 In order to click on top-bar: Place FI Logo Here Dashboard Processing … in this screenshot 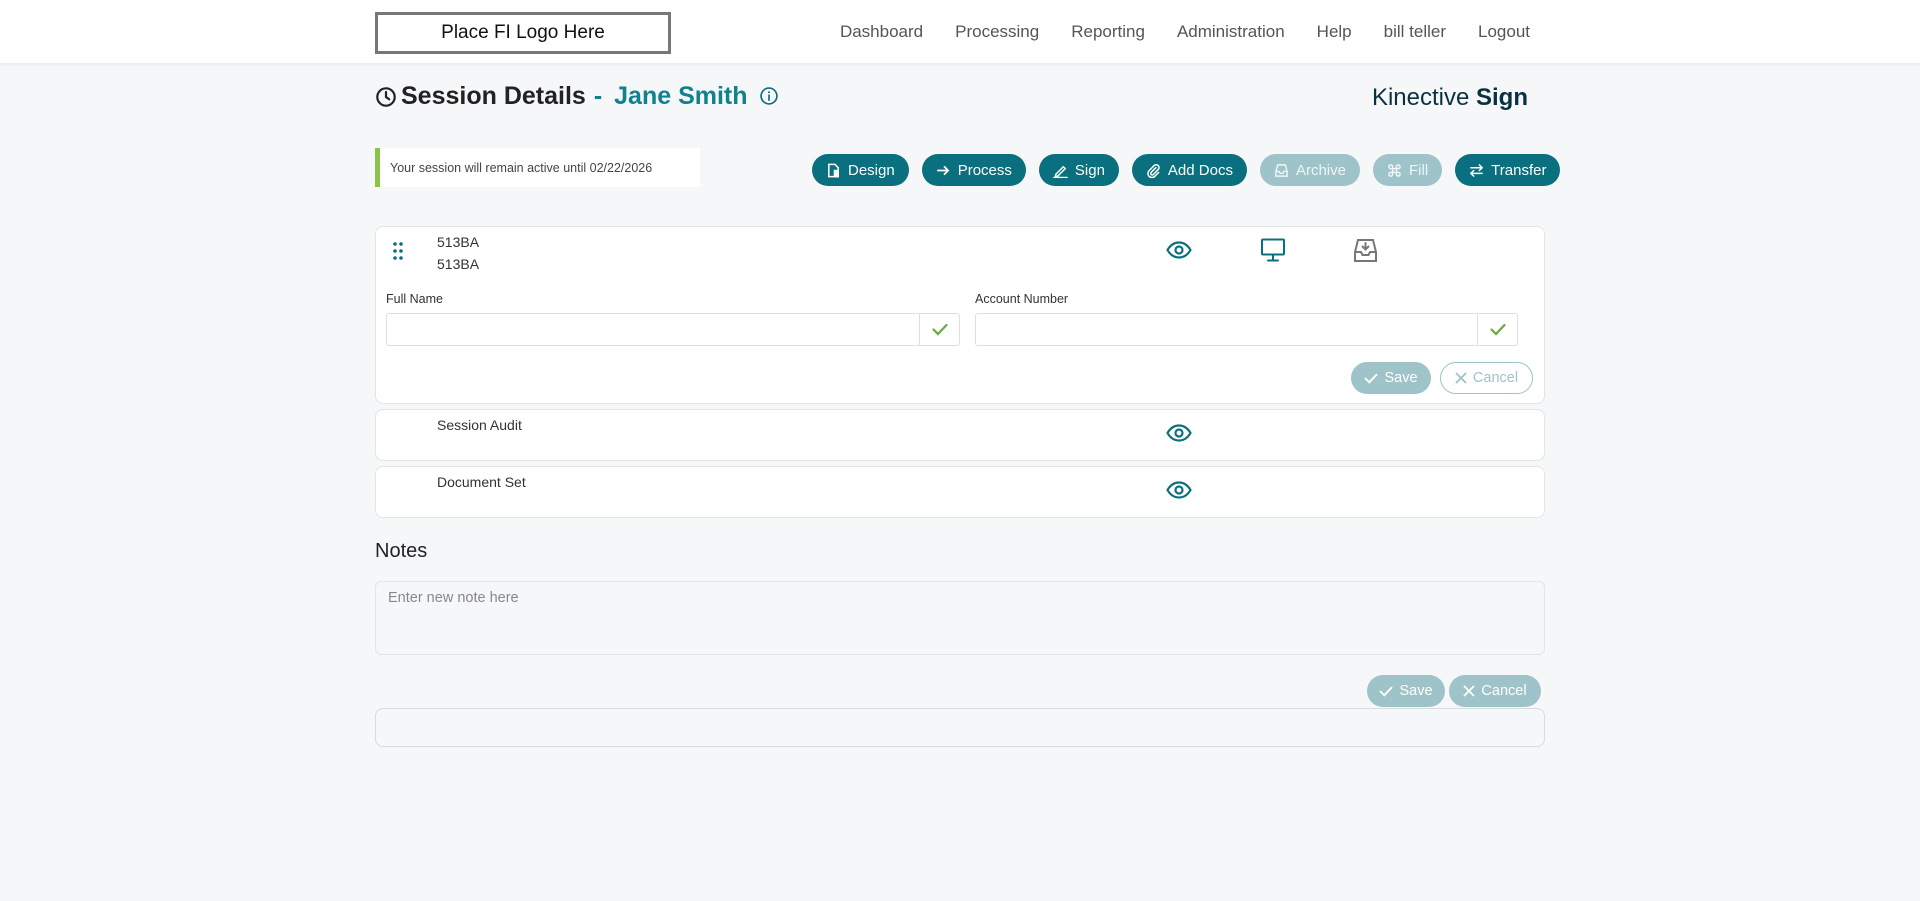, I will do `click(960, 31)`.